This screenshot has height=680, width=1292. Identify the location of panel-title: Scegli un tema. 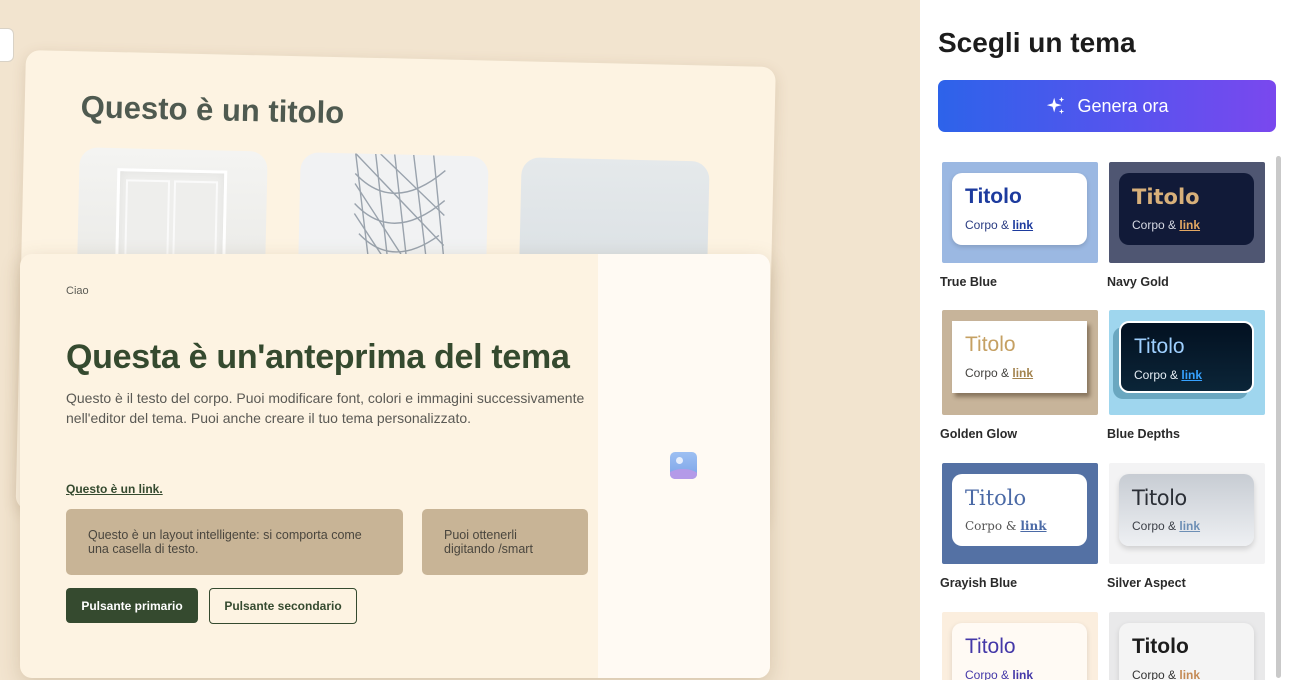
(1037, 42).